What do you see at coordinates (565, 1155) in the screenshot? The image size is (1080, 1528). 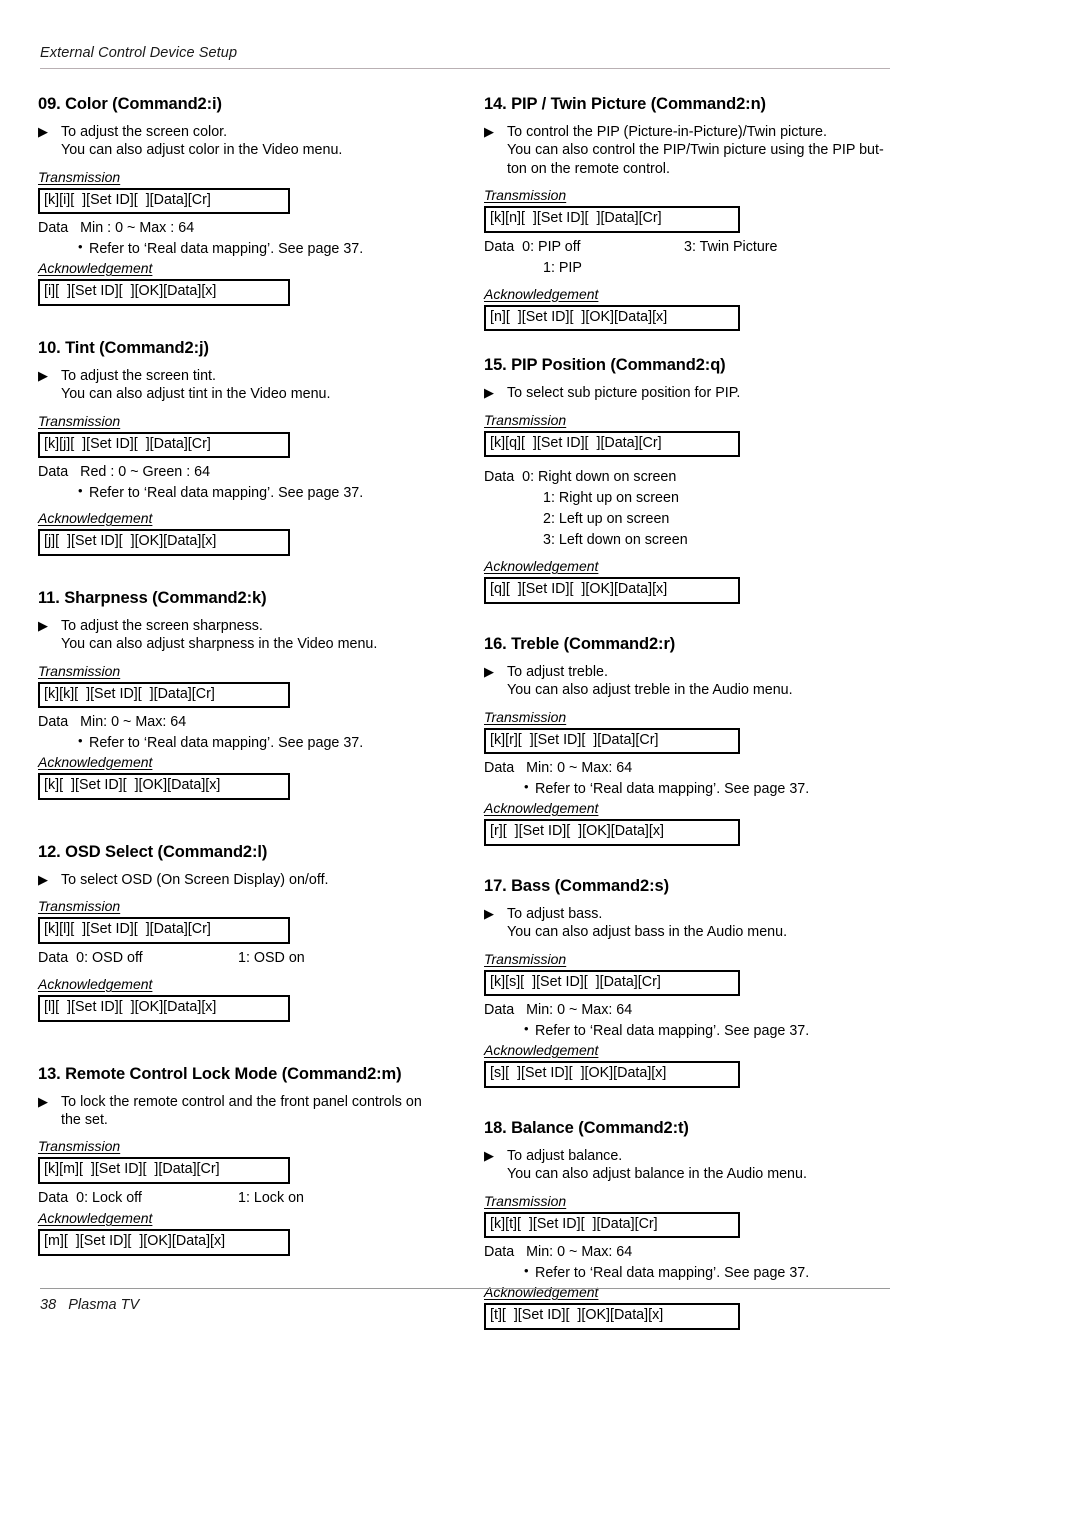 I see `description-line-1: To adjust balance.` at bounding box center [565, 1155].